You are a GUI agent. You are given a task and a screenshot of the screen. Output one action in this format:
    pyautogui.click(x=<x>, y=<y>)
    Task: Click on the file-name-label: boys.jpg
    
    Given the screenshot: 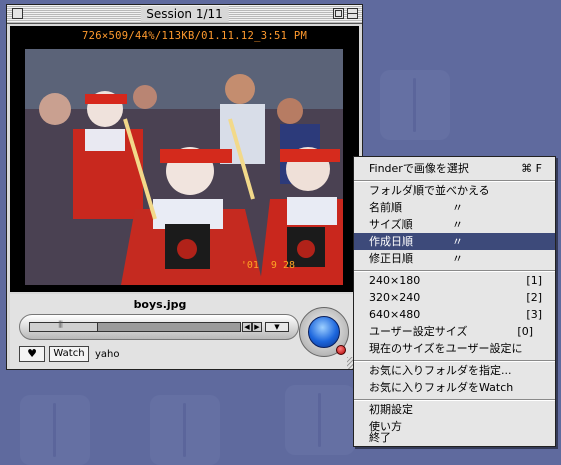 What is the action you would take?
    pyautogui.click(x=160, y=304)
    